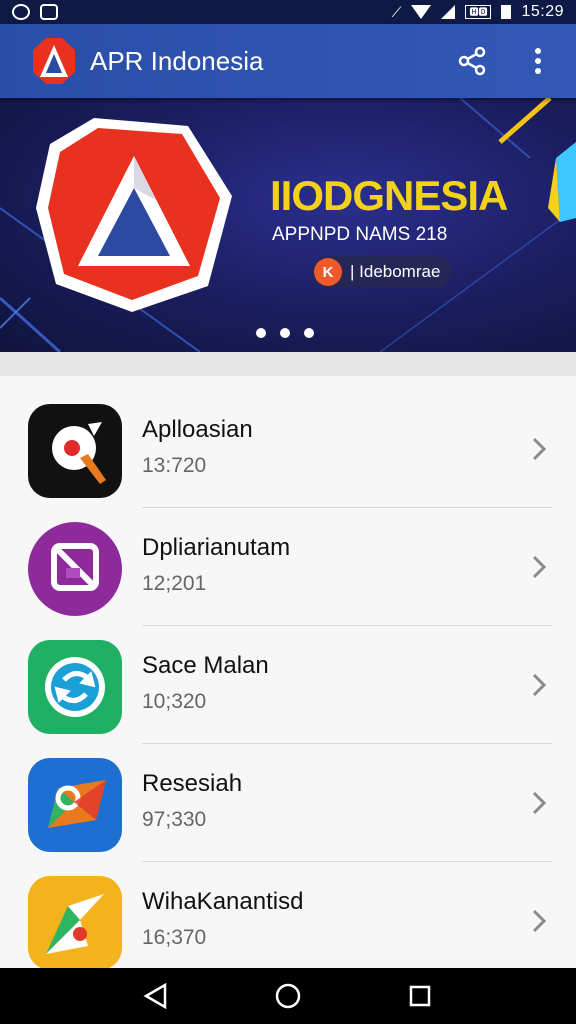 The width and height of the screenshot is (576, 1024). What do you see at coordinates (54, 61) in the screenshot?
I see `app-logo-icon` at bounding box center [54, 61].